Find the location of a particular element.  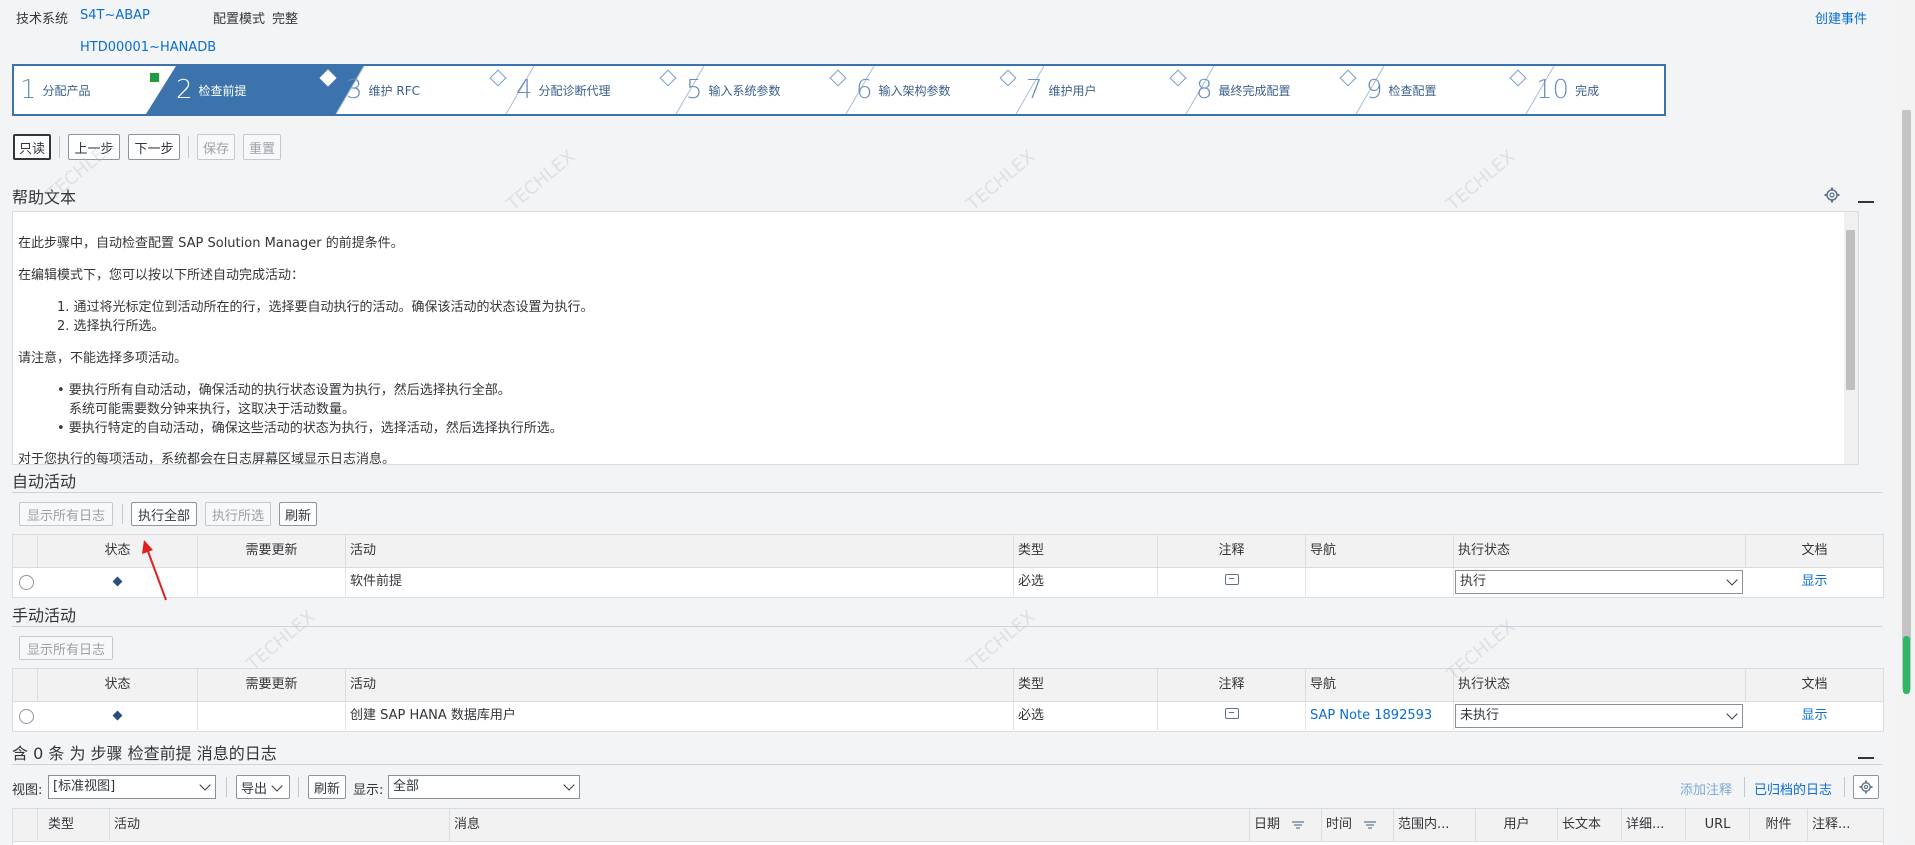

wizard-step-9: 9 检查配置 is located at coordinates (1401, 90).